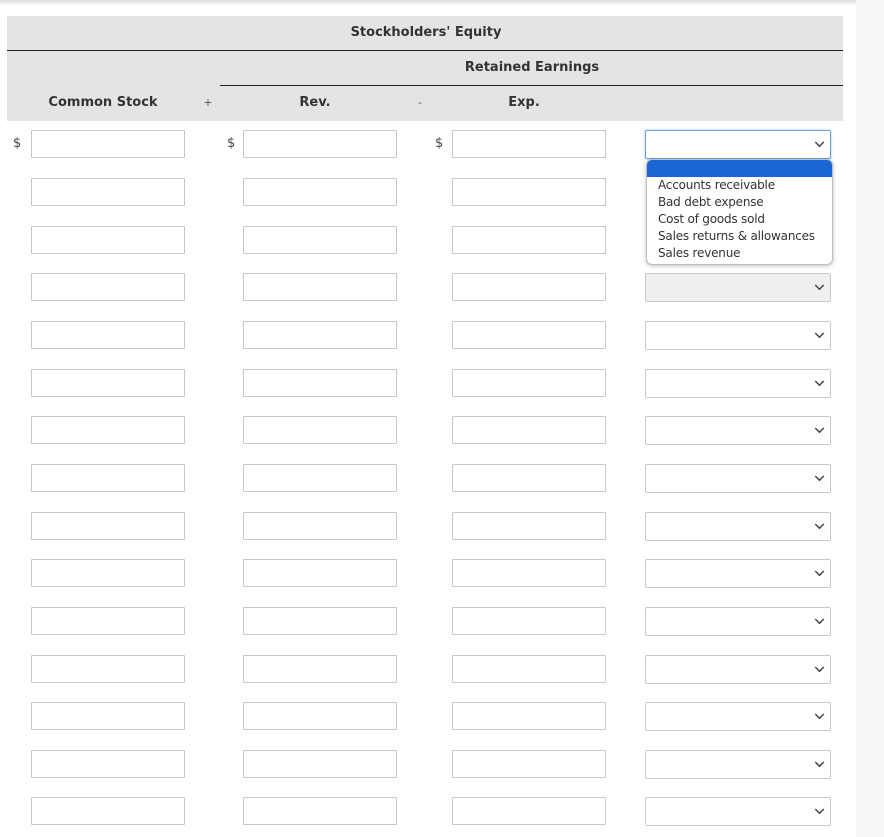  Describe the element at coordinates (208, 102) in the screenshot. I see `plus-operator: +` at that location.